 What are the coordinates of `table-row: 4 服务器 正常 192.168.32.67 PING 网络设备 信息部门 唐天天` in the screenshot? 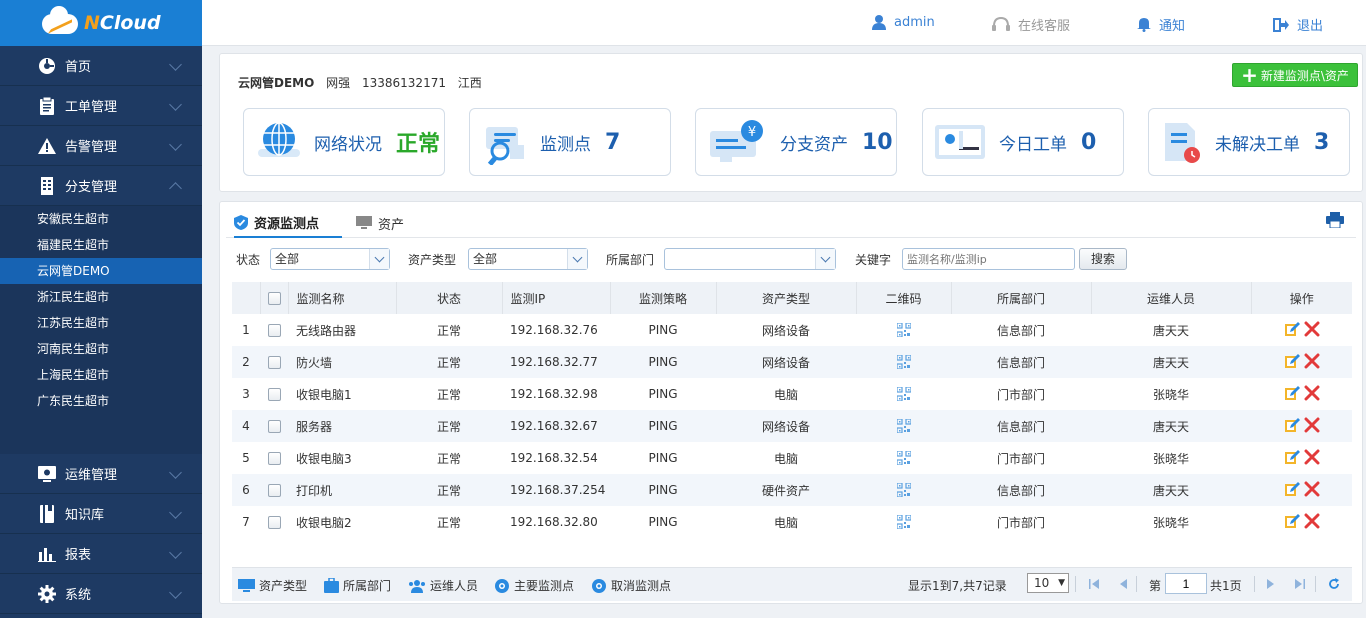 It's located at (792, 426).